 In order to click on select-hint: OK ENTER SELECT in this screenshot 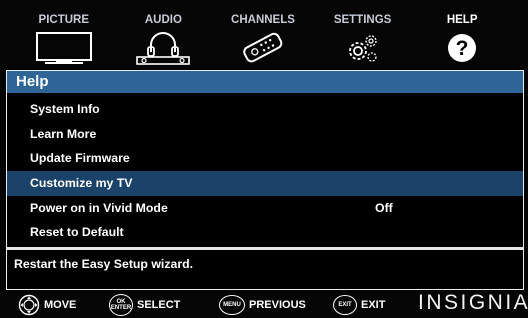, I will do `click(144, 305)`.